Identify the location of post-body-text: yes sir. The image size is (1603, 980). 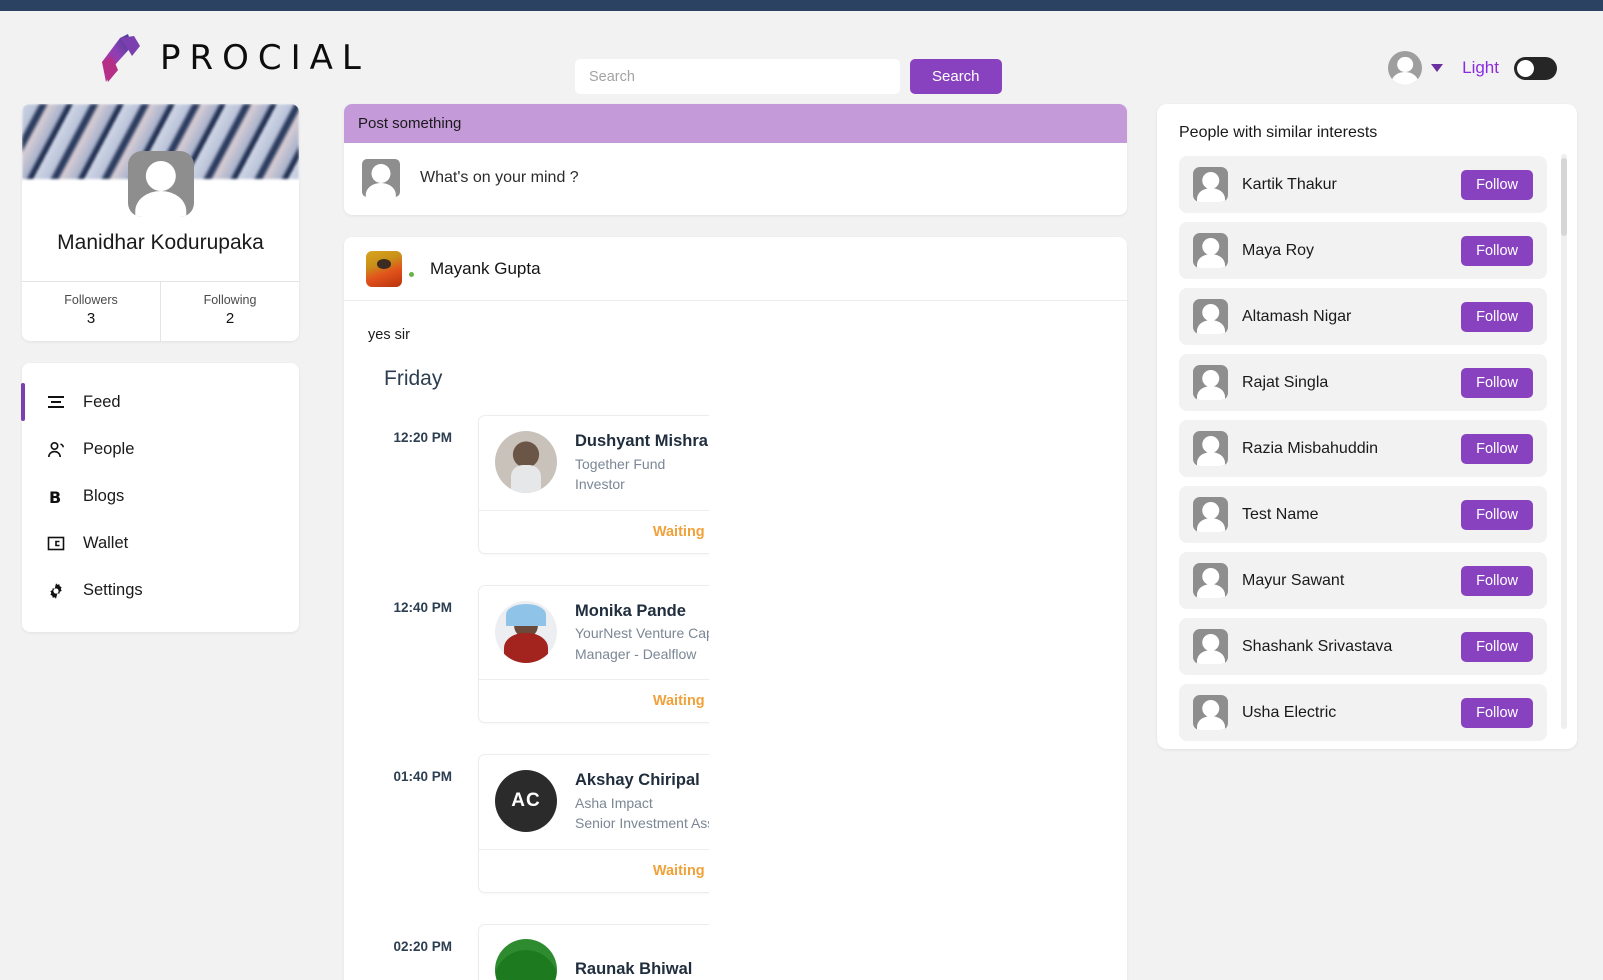
(389, 335).